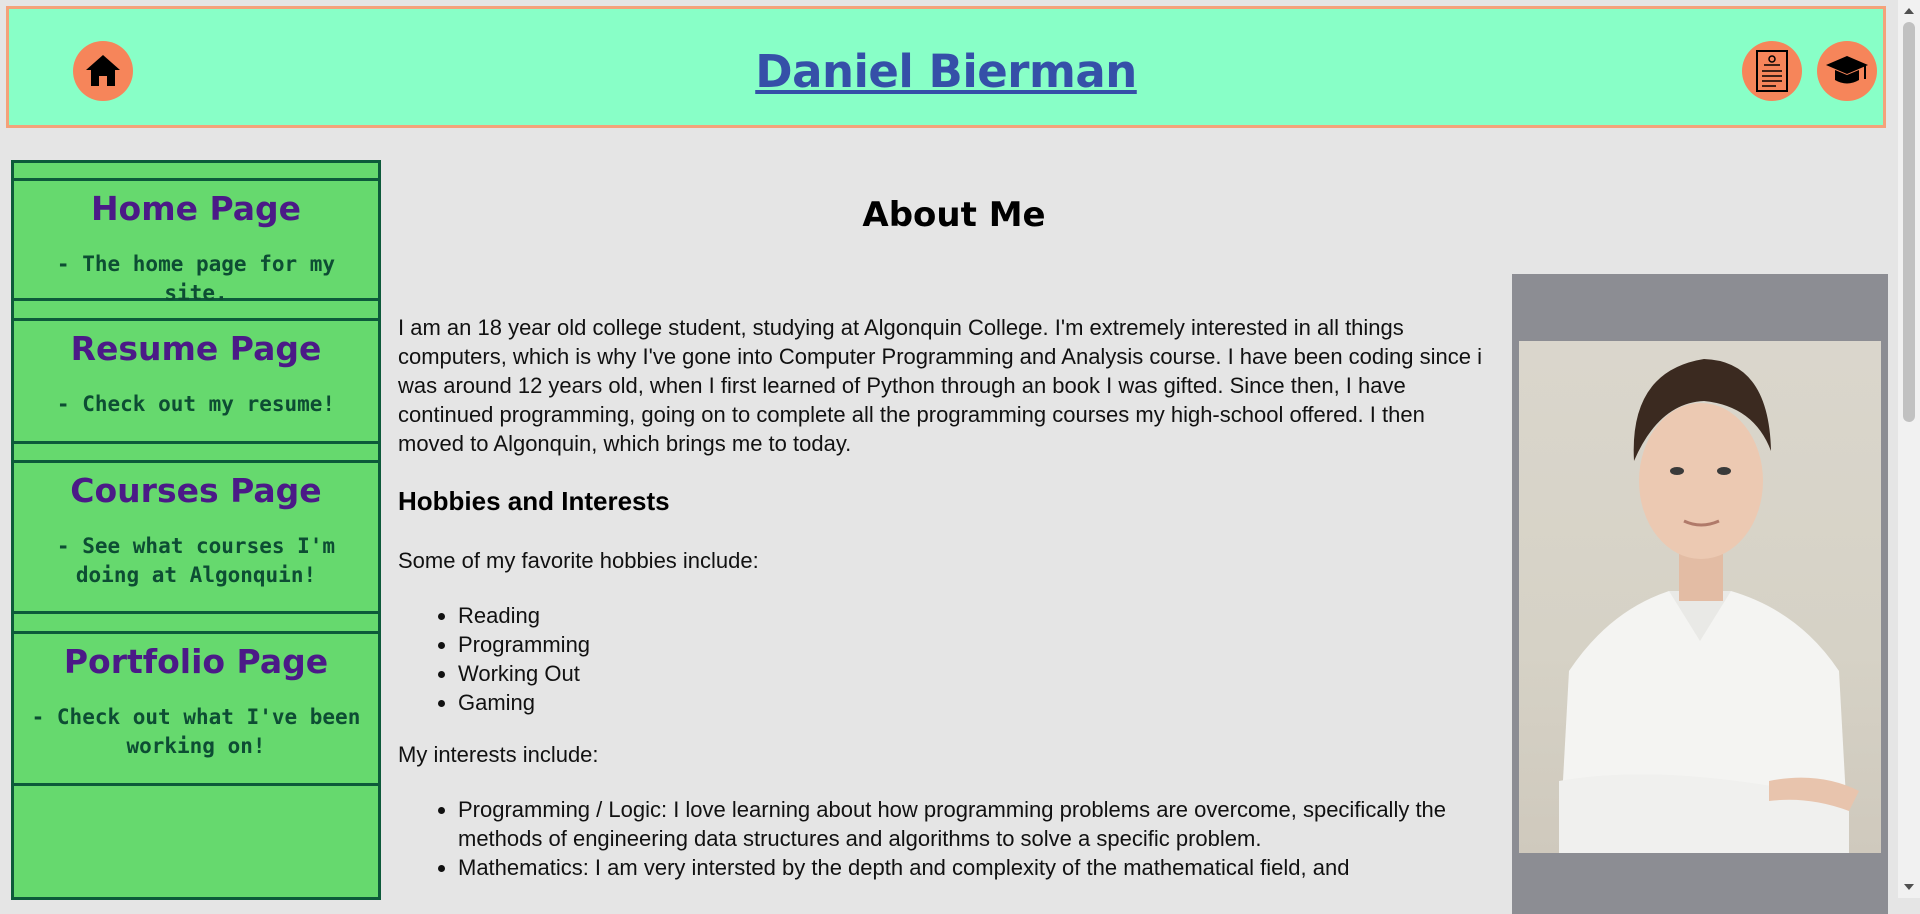  I want to click on sidebar-item-title: Resume Page, so click(196, 348).